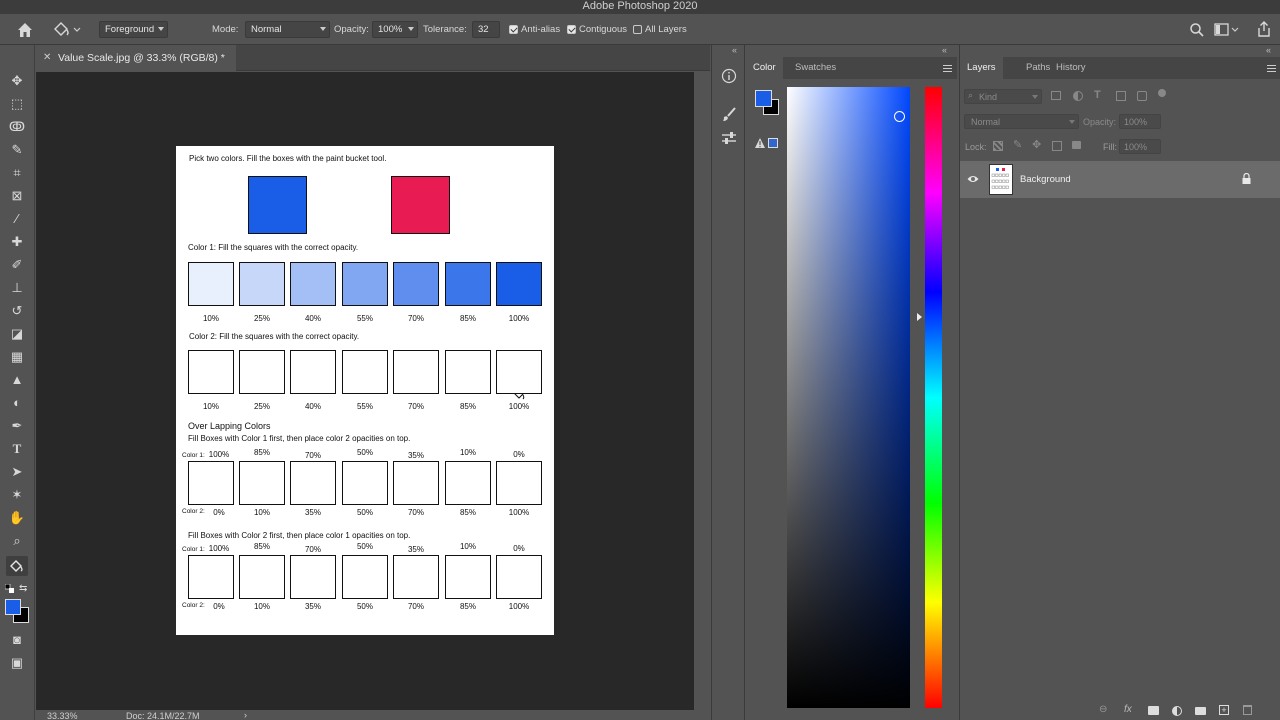 Image resolution: width=1280 pixels, height=720 pixels. Describe the element at coordinates (245, 715) in the screenshot. I see `status-menu-icon: ›` at that location.